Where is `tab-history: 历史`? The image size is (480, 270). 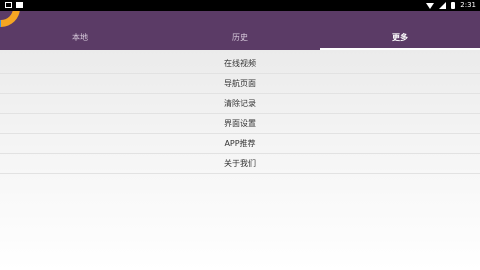 tab-history: 历史 is located at coordinates (240, 39).